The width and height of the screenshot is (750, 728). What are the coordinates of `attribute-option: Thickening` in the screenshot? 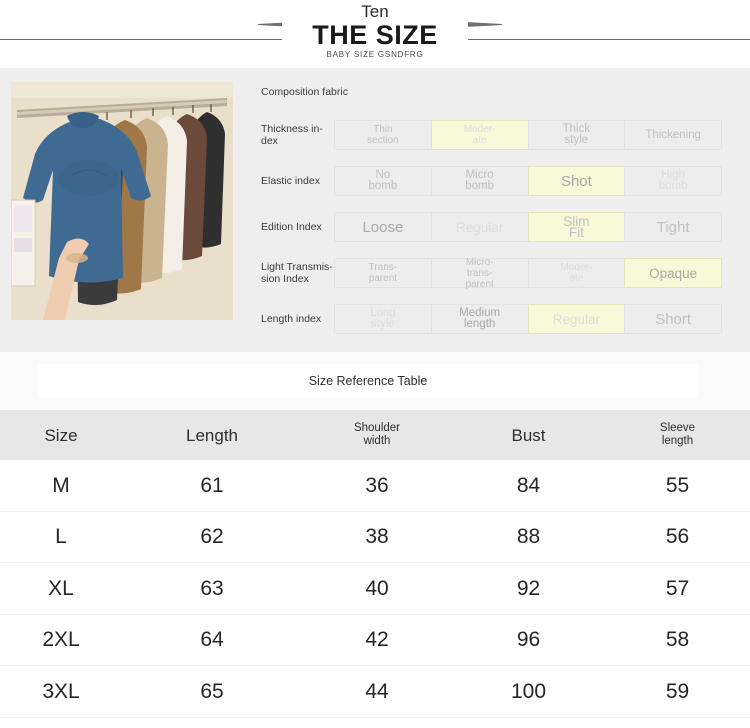 It's located at (673, 135).